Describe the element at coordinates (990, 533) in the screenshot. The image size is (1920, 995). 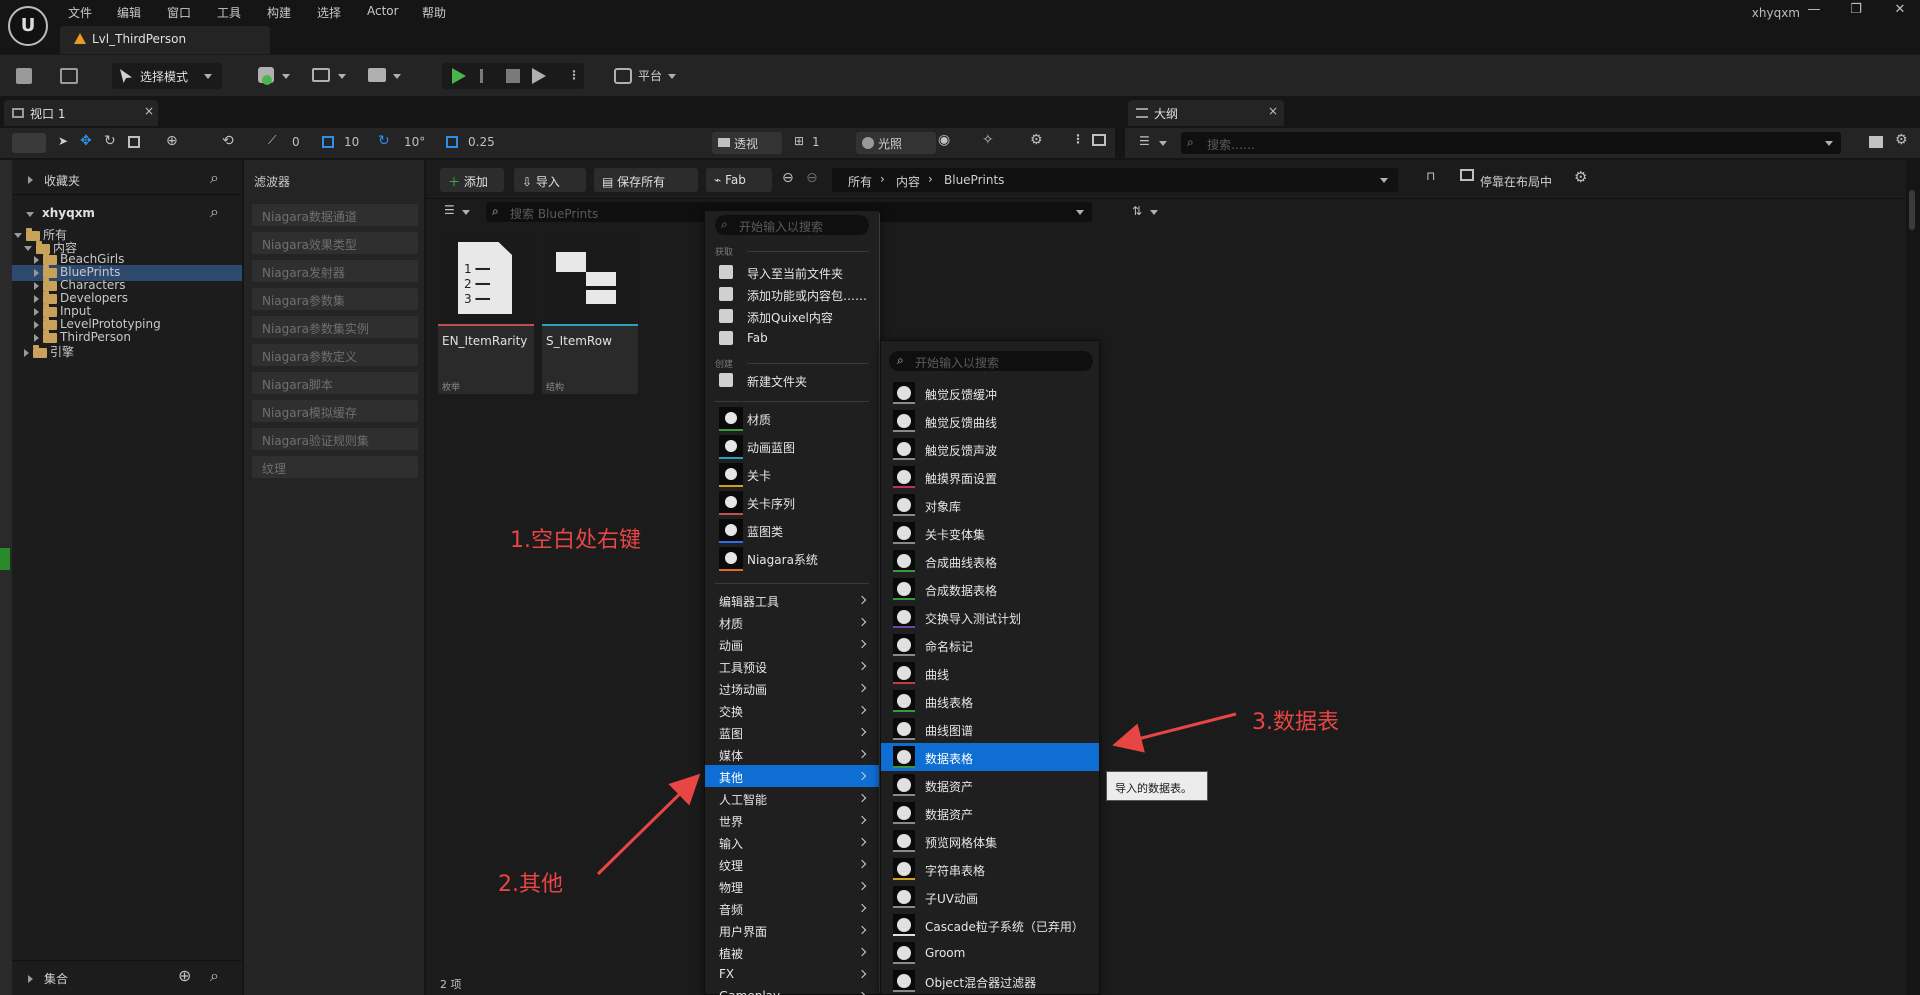
I see `submenu-item: 关卡变体集` at that location.